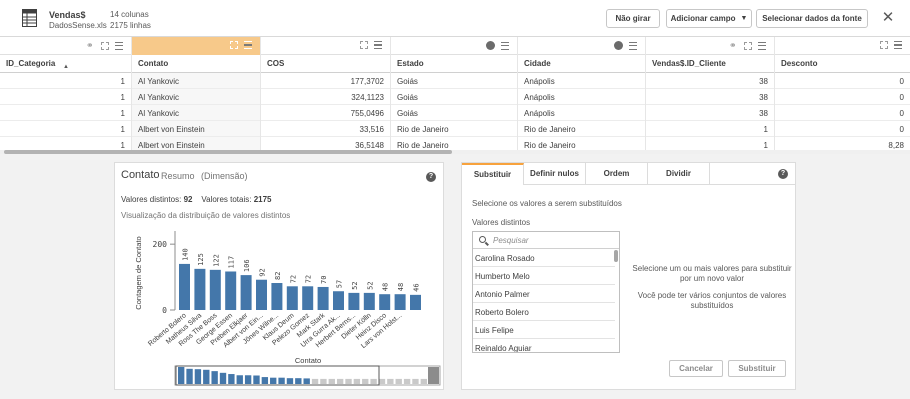  I want to click on data-label: 52, so click(370, 285).